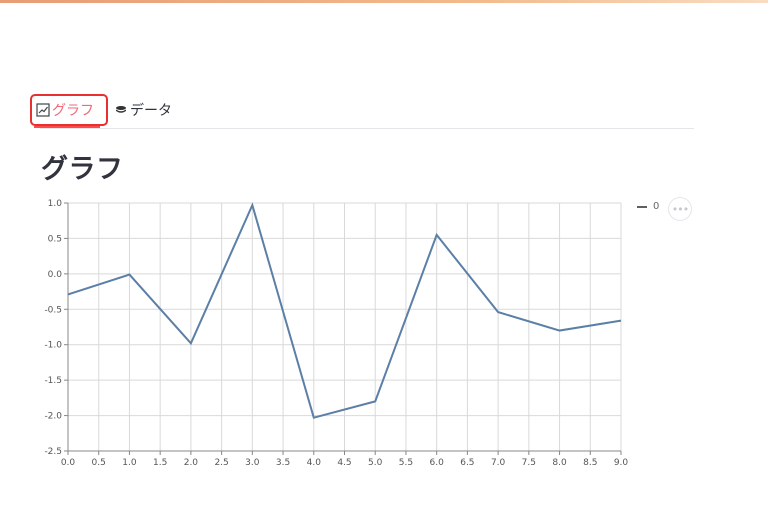 The width and height of the screenshot is (768, 526). What do you see at coordinates (559, 463) in the screenshot?
I see `x-tick-label: 8.0` at bounding box center [559, 463].